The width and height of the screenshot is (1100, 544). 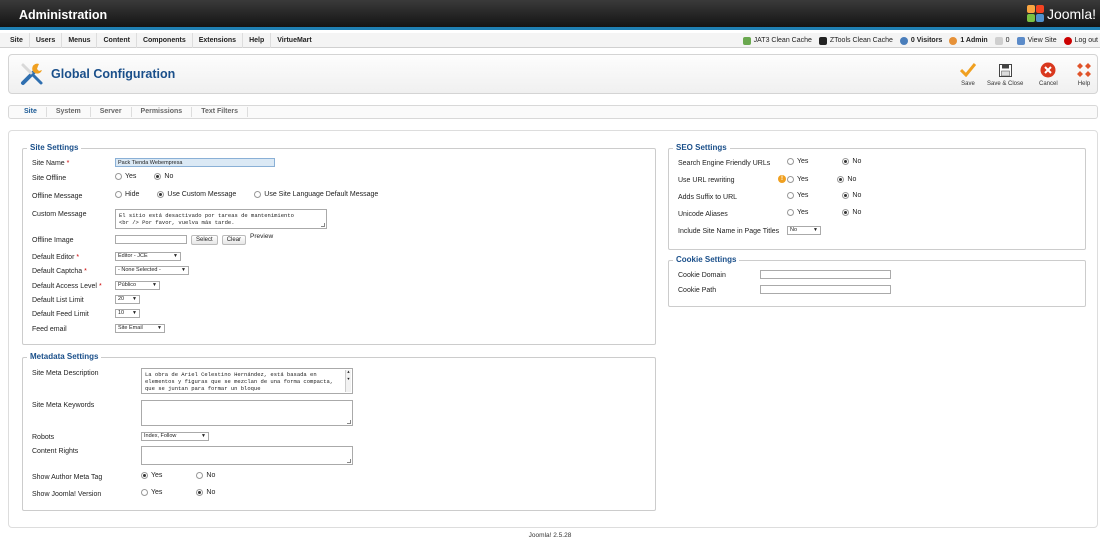 I want to click on cookie-domain-row: Cookie Domain, so click(x=877, y=276).